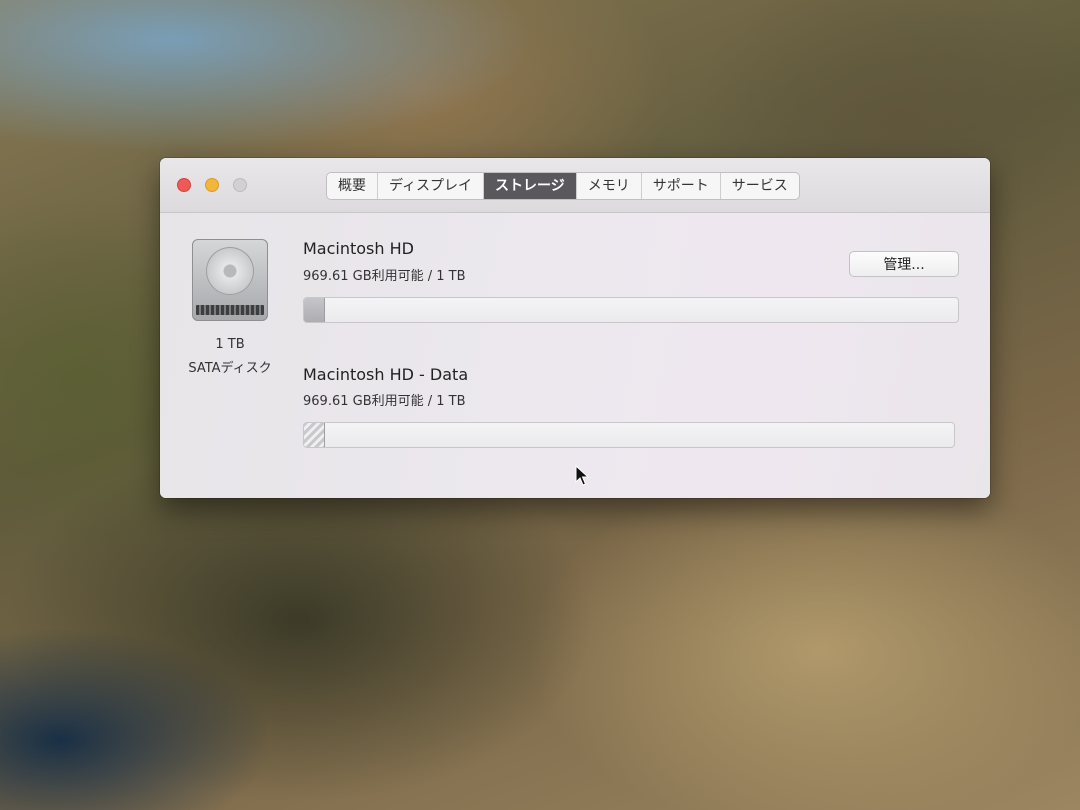 The image size is (1080, 810). I want to click on volume-name: Macintosh HD - Data, so click(386, 374).